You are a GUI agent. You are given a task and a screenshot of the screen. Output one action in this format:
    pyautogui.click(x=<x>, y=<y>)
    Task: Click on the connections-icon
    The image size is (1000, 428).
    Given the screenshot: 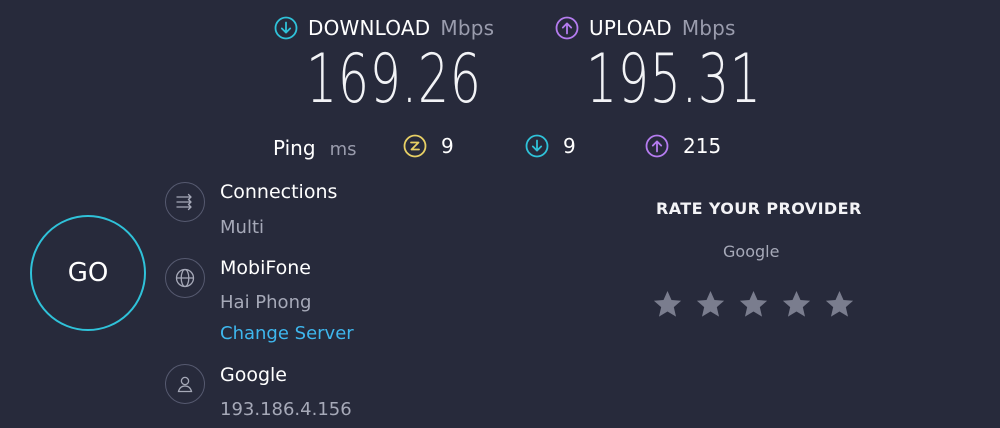 What is the action you would take?
    pyautogui.click(x=185, y=202)
    